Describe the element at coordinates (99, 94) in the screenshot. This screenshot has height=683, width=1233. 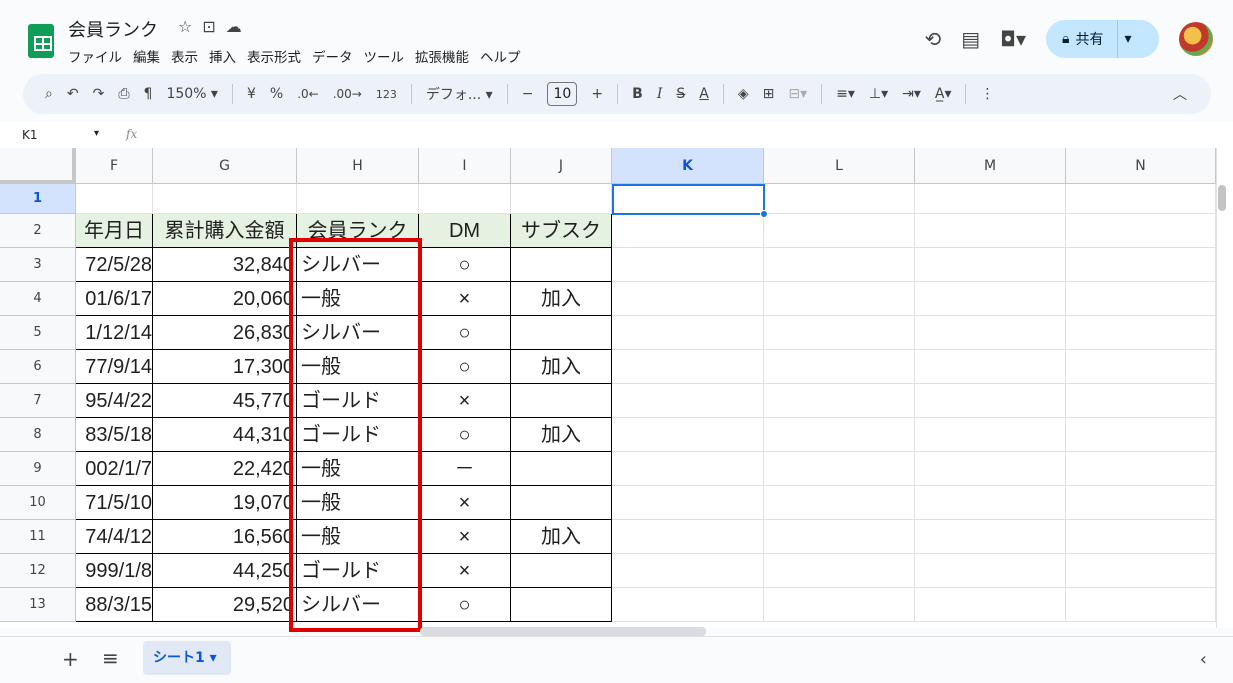
I see `redo-icon: ↷` at that location.